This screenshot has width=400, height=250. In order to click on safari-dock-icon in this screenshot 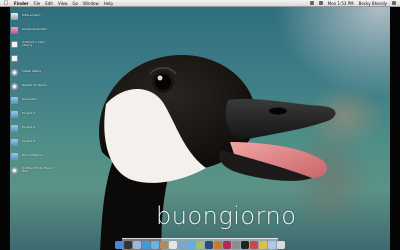, I will do `click(146, 245)`.